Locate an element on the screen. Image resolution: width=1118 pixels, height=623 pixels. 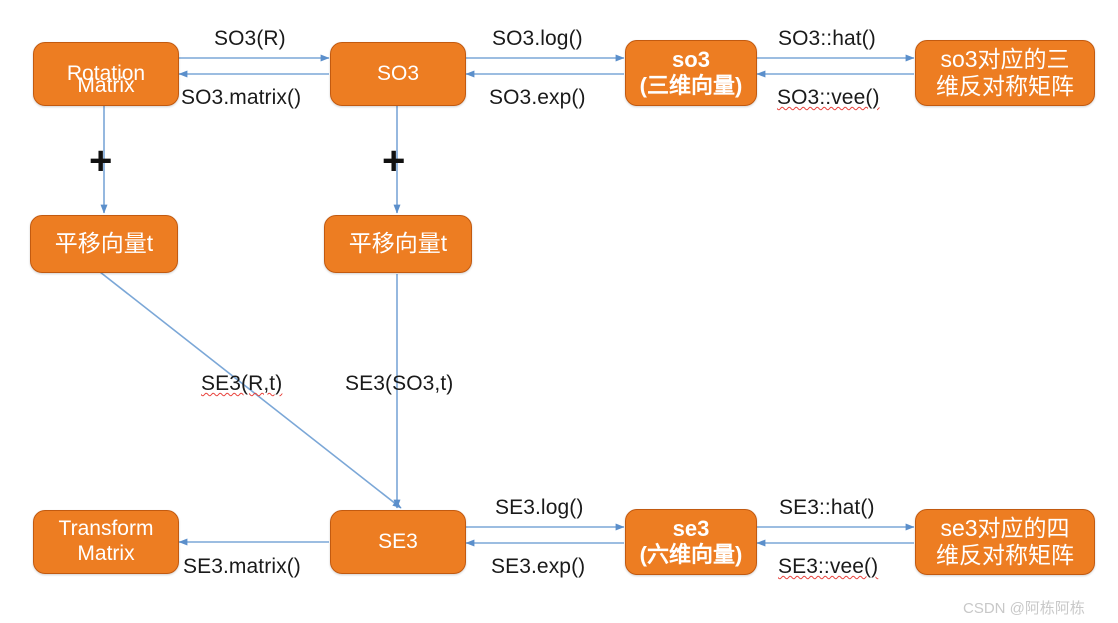
edge-label-se3-so3t: SE3(SO3,t) is located at coordinates (399, 383).